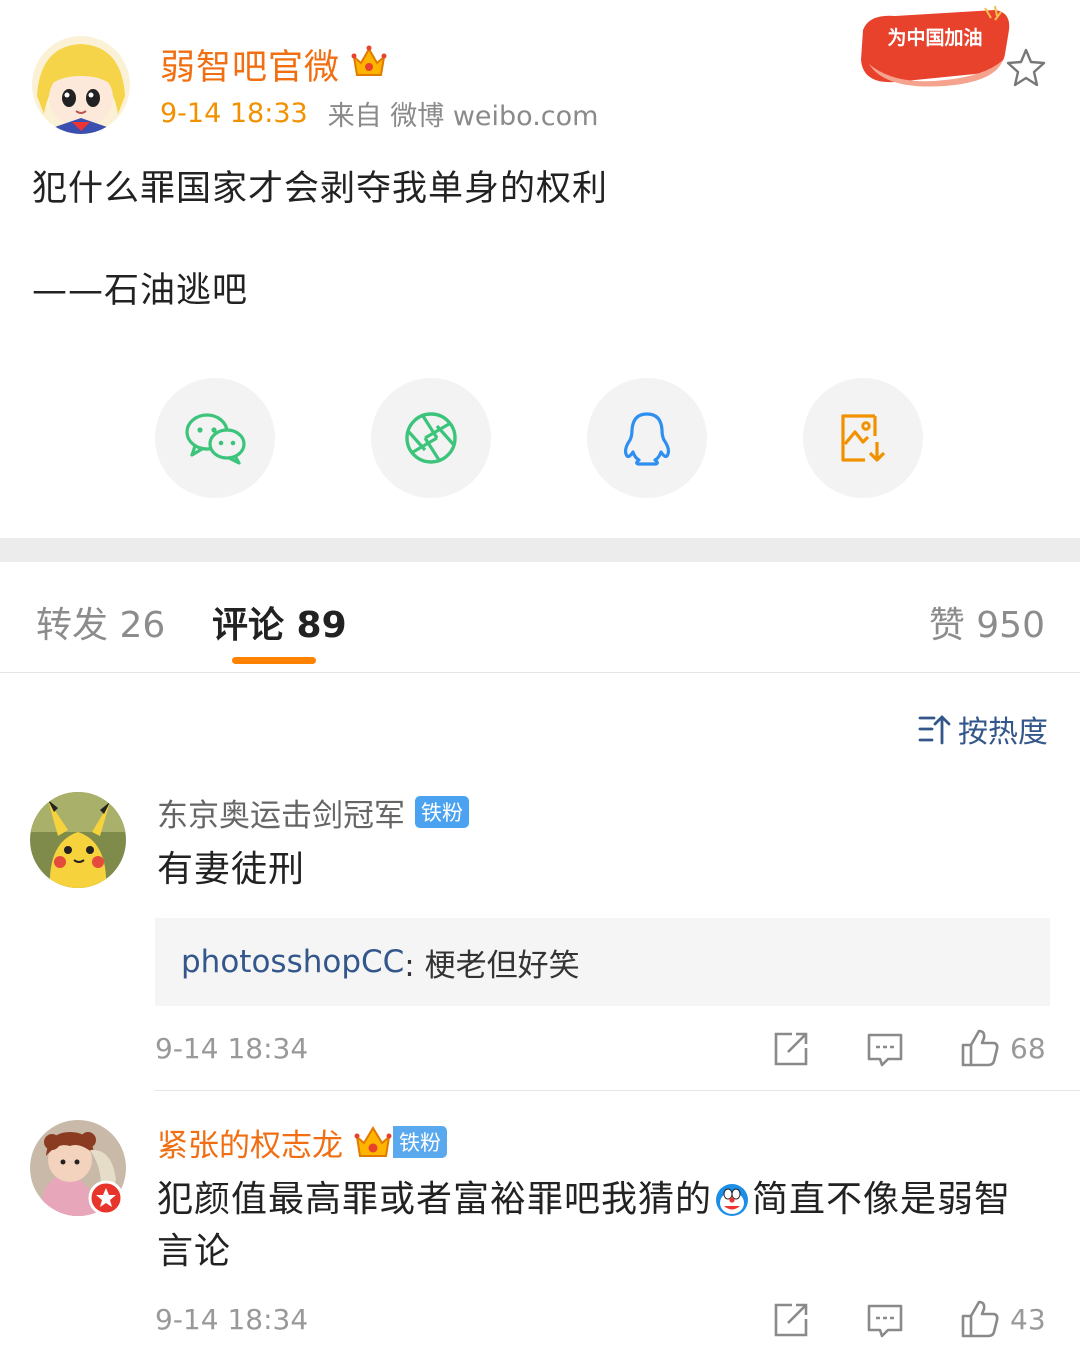 The width and height of the screenshot is (1080, 1357). Describe the element at coordinates (1003, 1319) in the screenshot. I see `like-comment-button: 43` at that location.